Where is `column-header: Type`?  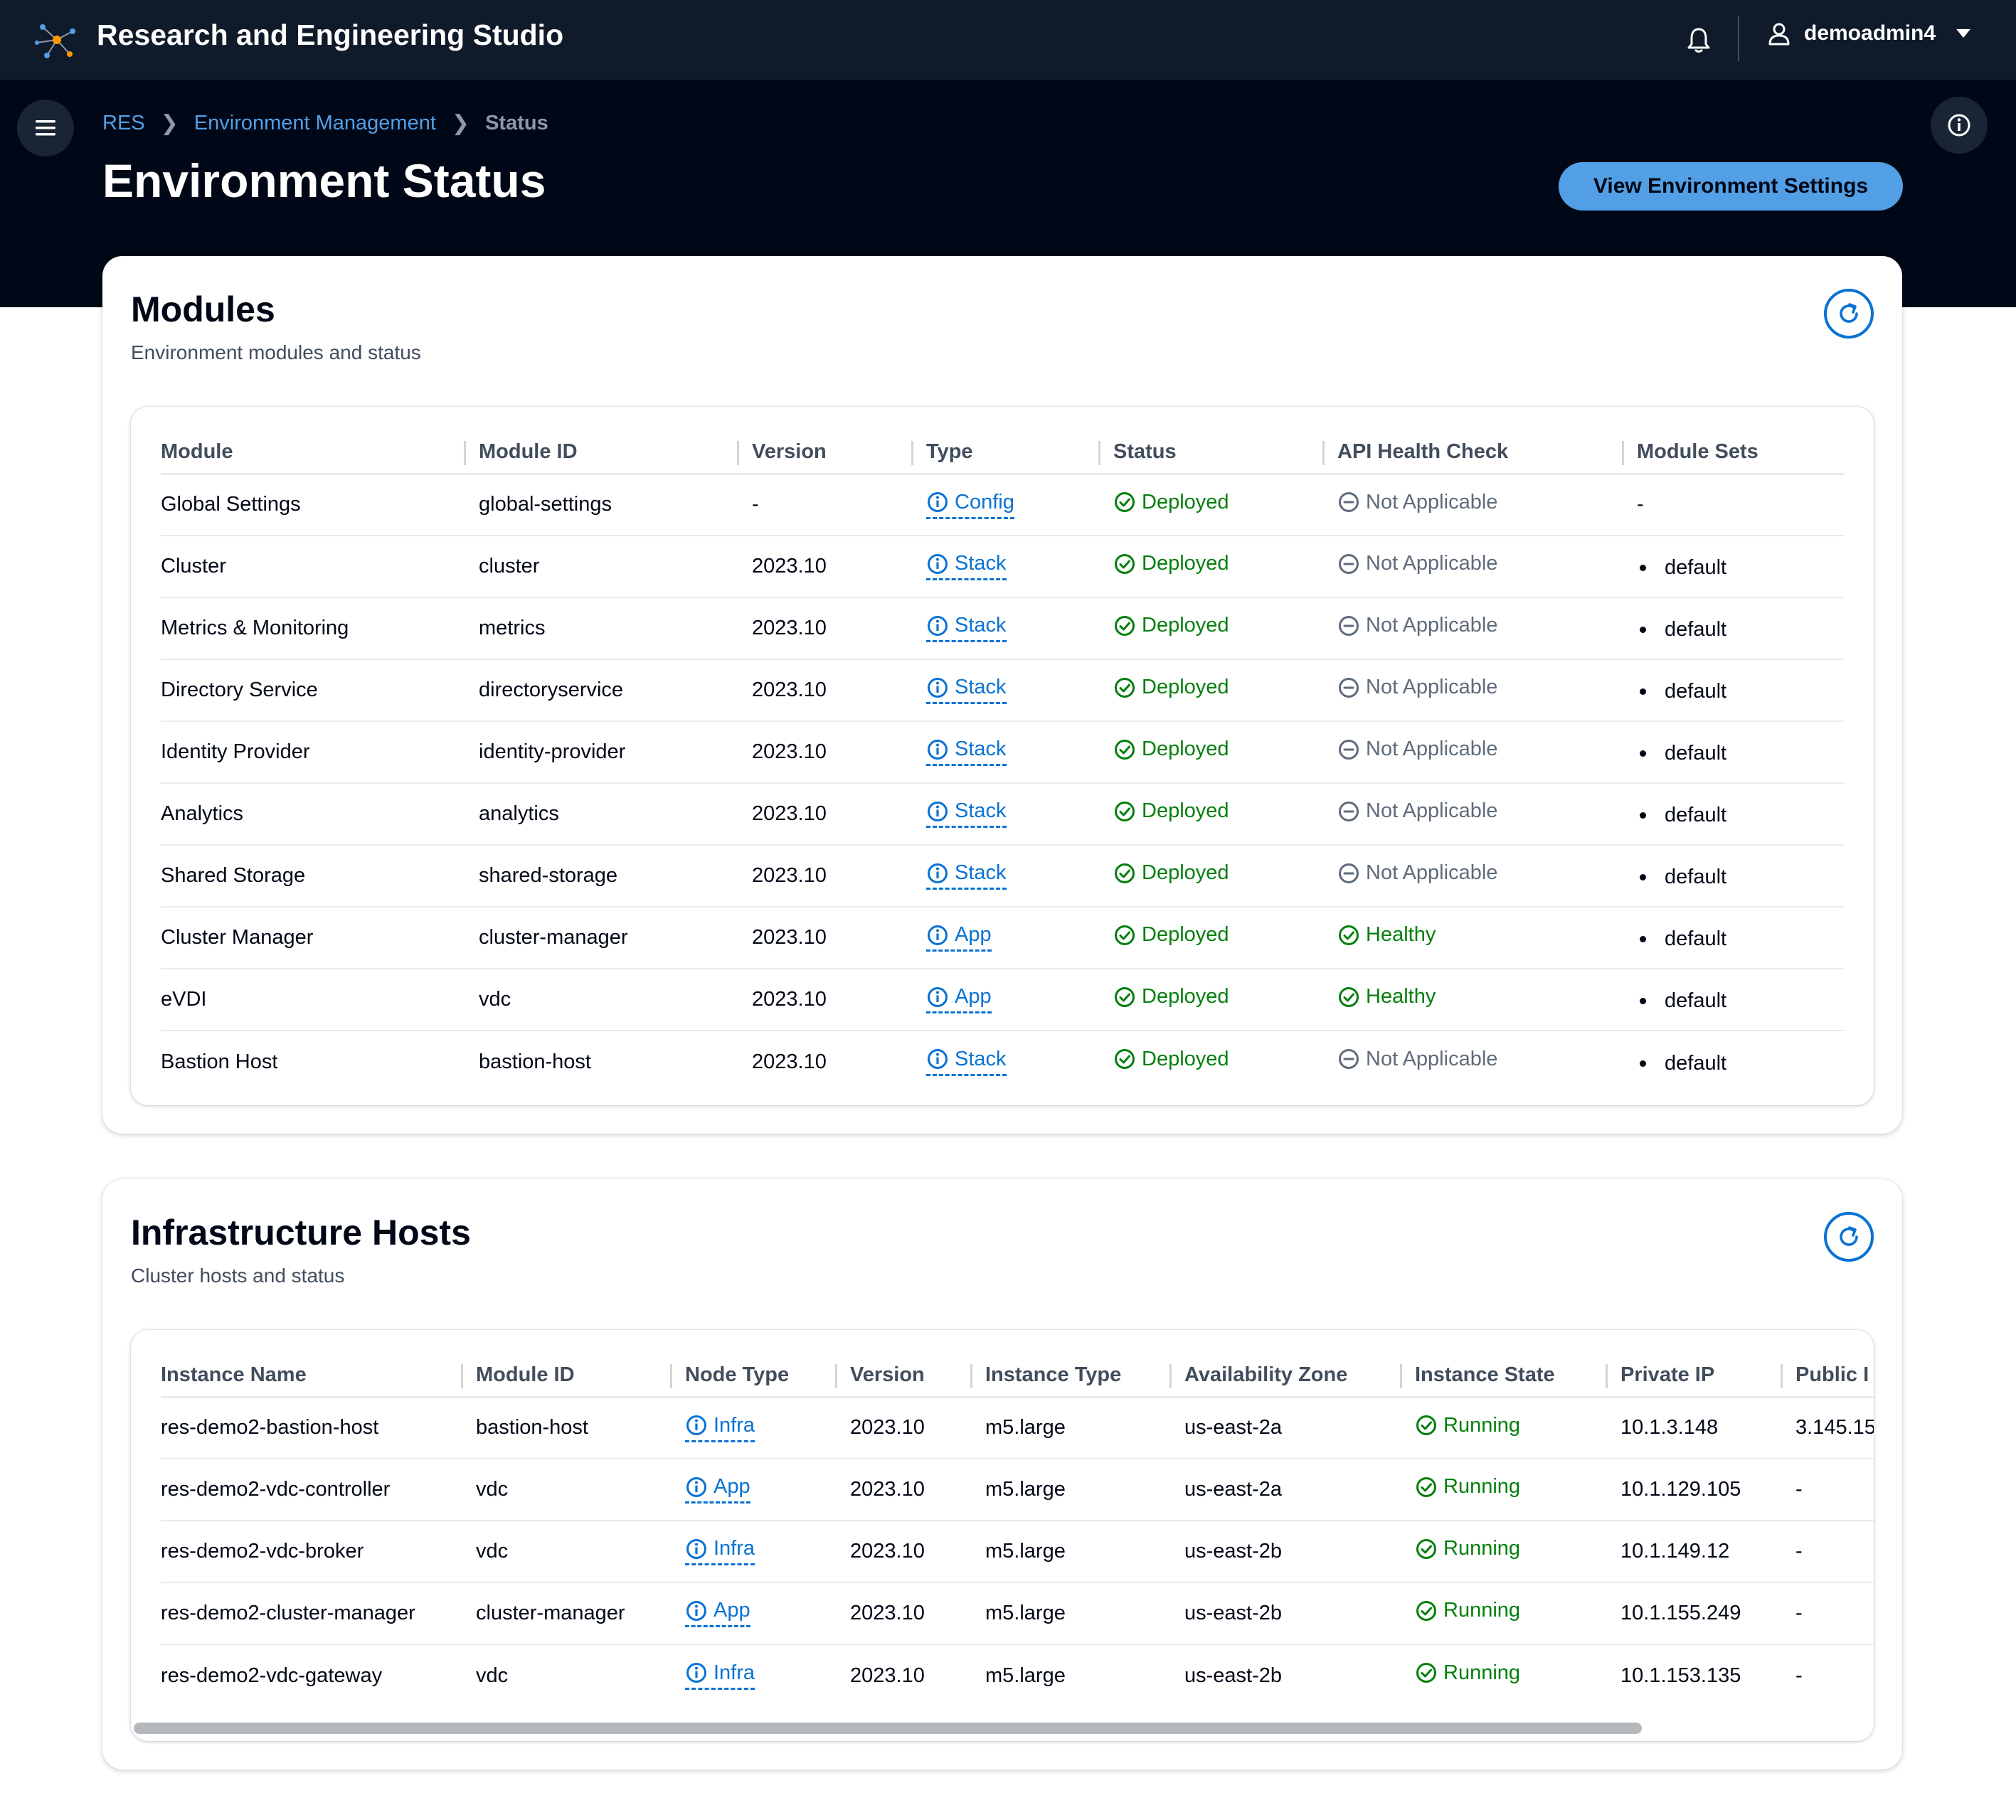 column-header: Type is located at coordinates (1019, 453).